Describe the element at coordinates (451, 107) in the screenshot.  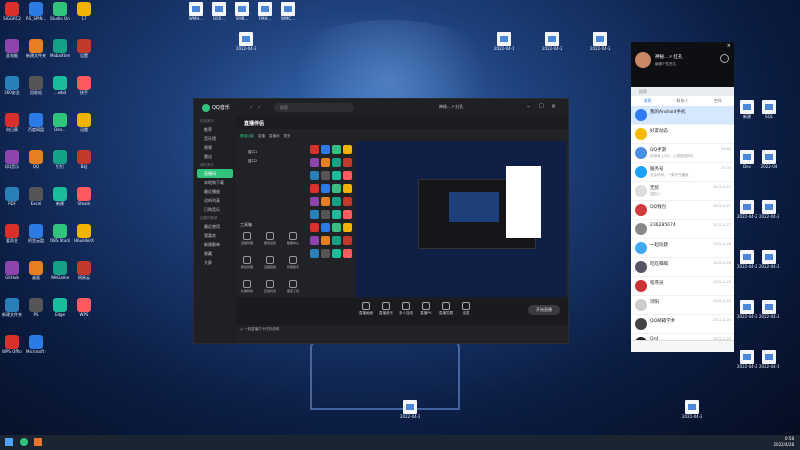
I see `qqmusic-user-name: 神秘...↗ 红孔` at that location.